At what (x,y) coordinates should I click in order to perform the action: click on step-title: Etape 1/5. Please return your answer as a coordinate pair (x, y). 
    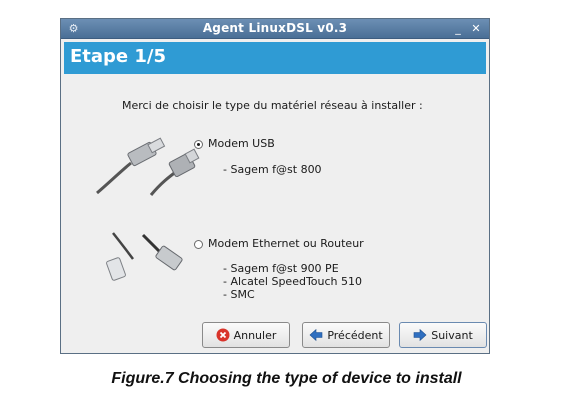
    Looking at the image, I should click on (118, 56).